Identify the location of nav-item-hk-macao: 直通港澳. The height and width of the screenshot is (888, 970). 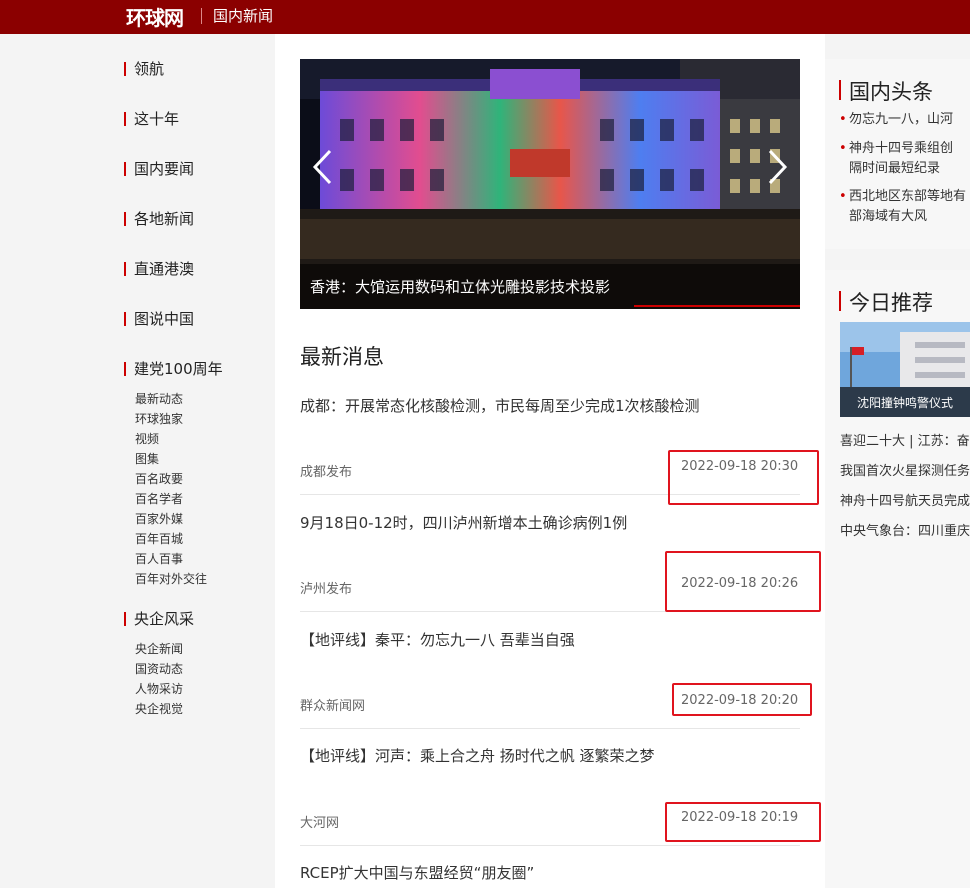
(159, 269).